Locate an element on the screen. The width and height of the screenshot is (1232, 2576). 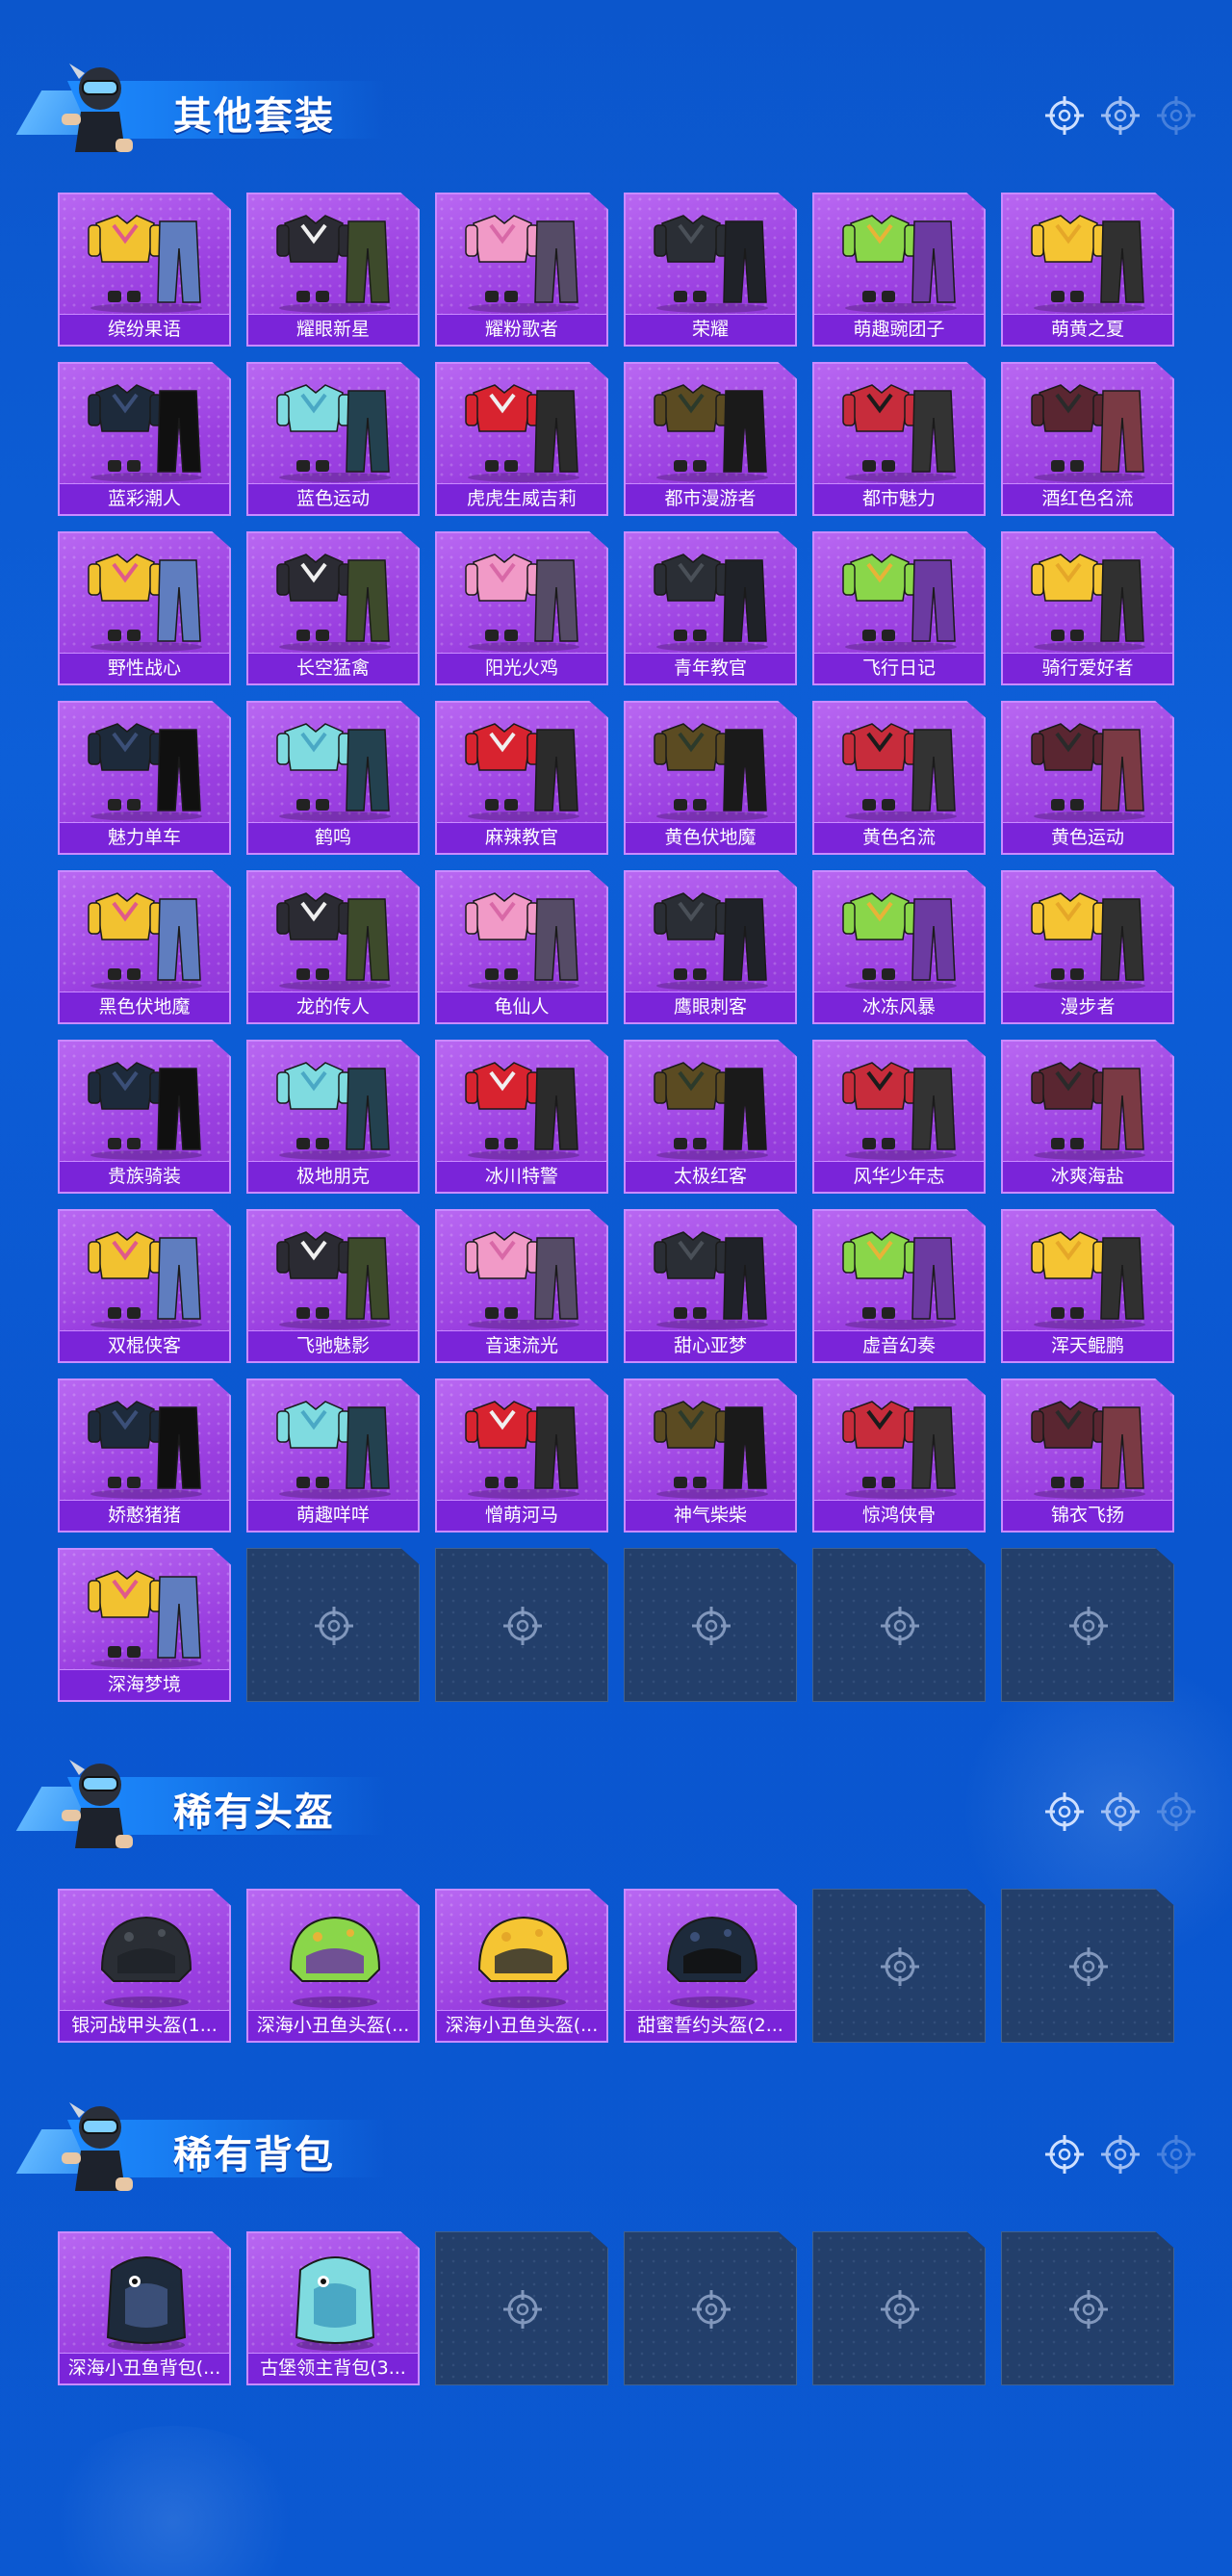
item-card: 魅力单车 is located at coordinates (144, 778).